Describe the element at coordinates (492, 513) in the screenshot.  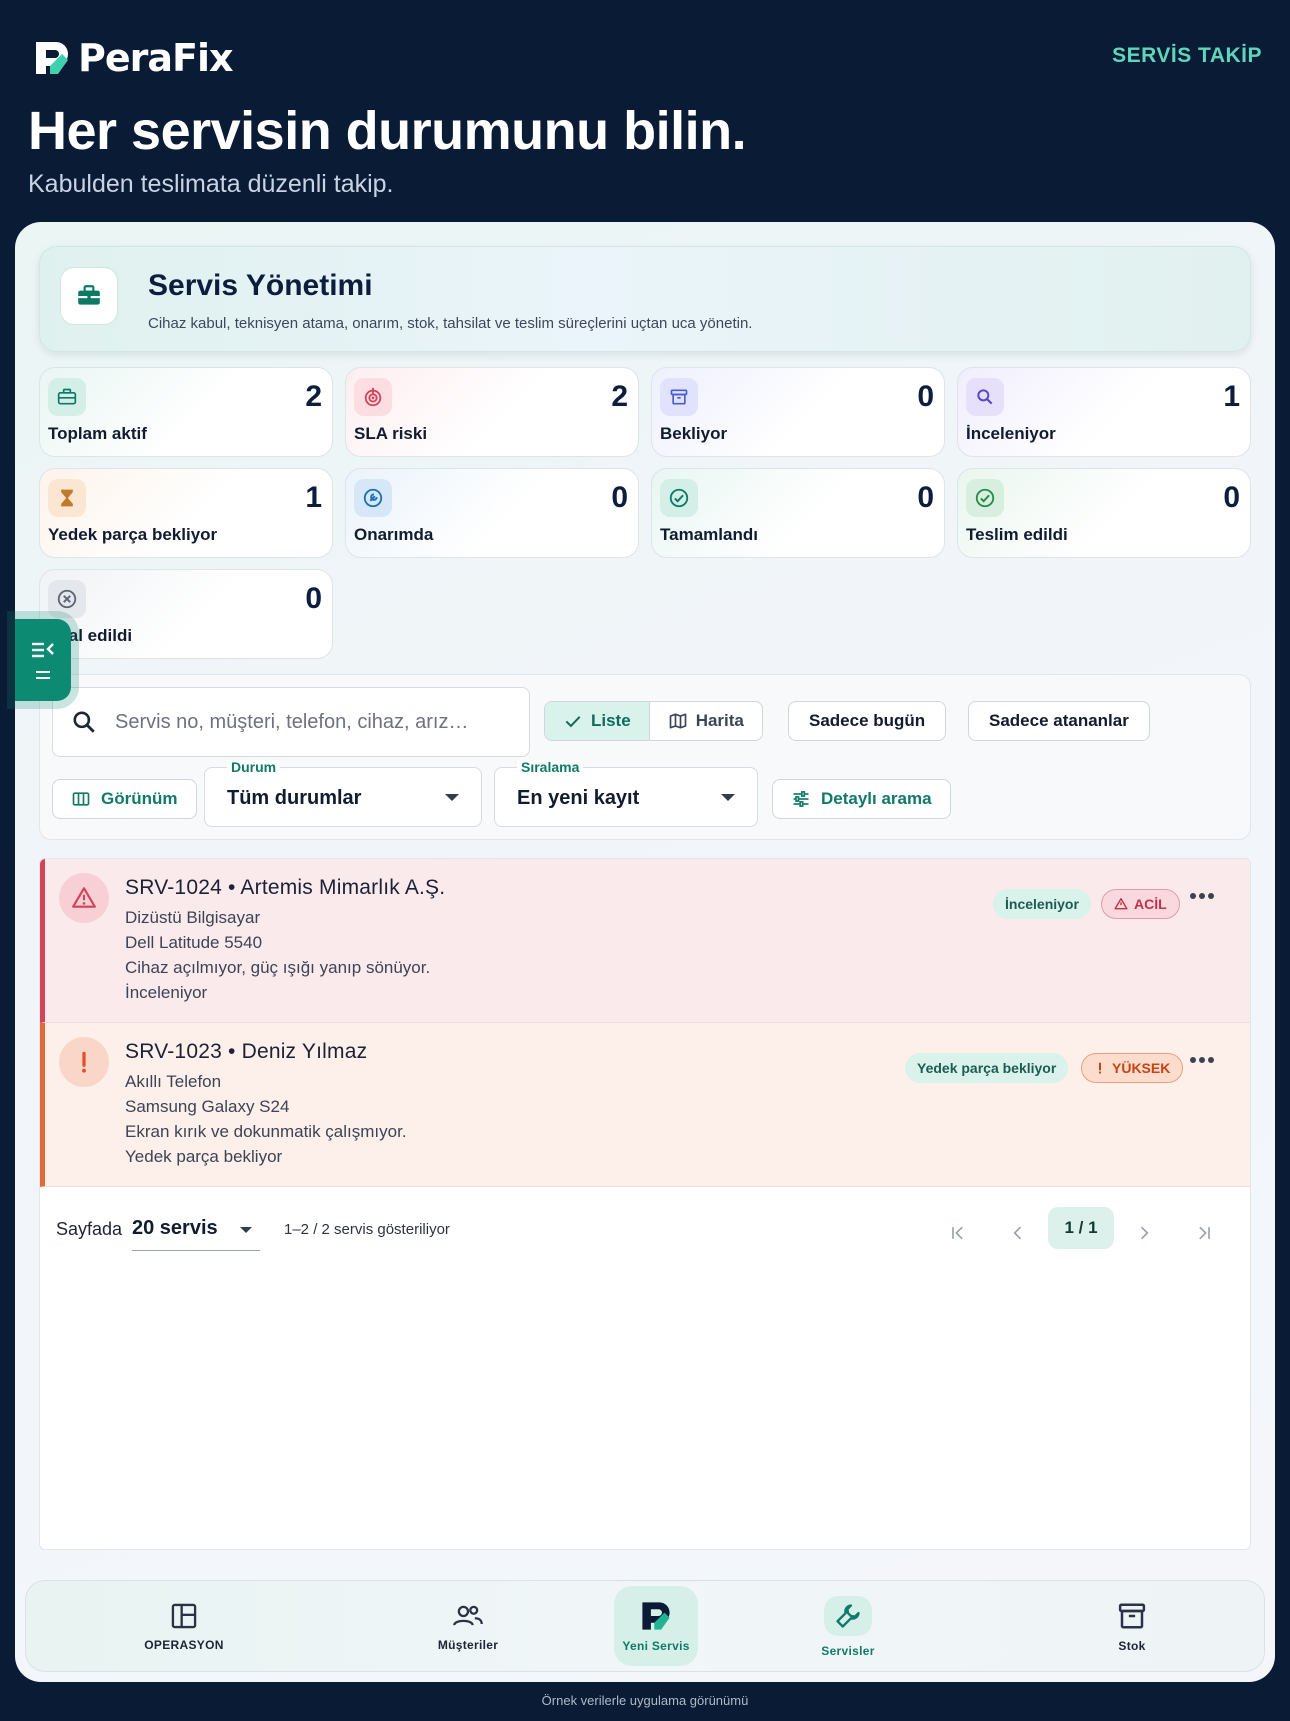
I see `stat-in-repair: 0 Onarımda` at that location.